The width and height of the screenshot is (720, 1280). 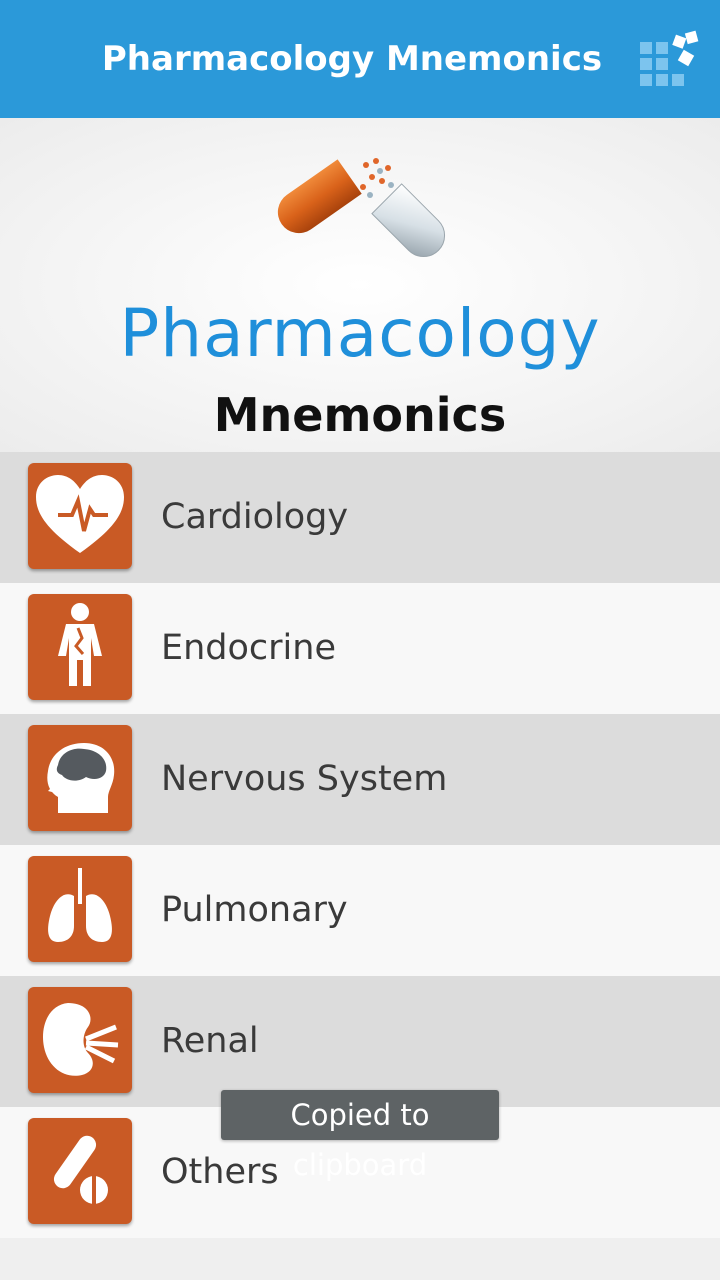 What do you see at coordinates (80, 516) in the screenshot?
I see `heart-icon` at bounding box center [80, 516].